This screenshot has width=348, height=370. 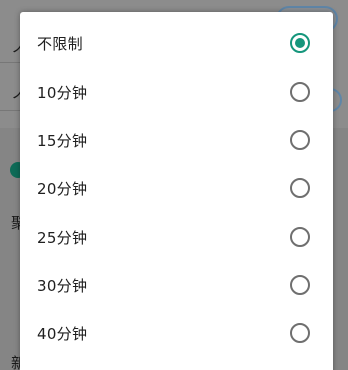 What do you see at coordinates (62, 188) in the screenshot?
I see `option-label: 20分钟` at bounding box center [62, 188].